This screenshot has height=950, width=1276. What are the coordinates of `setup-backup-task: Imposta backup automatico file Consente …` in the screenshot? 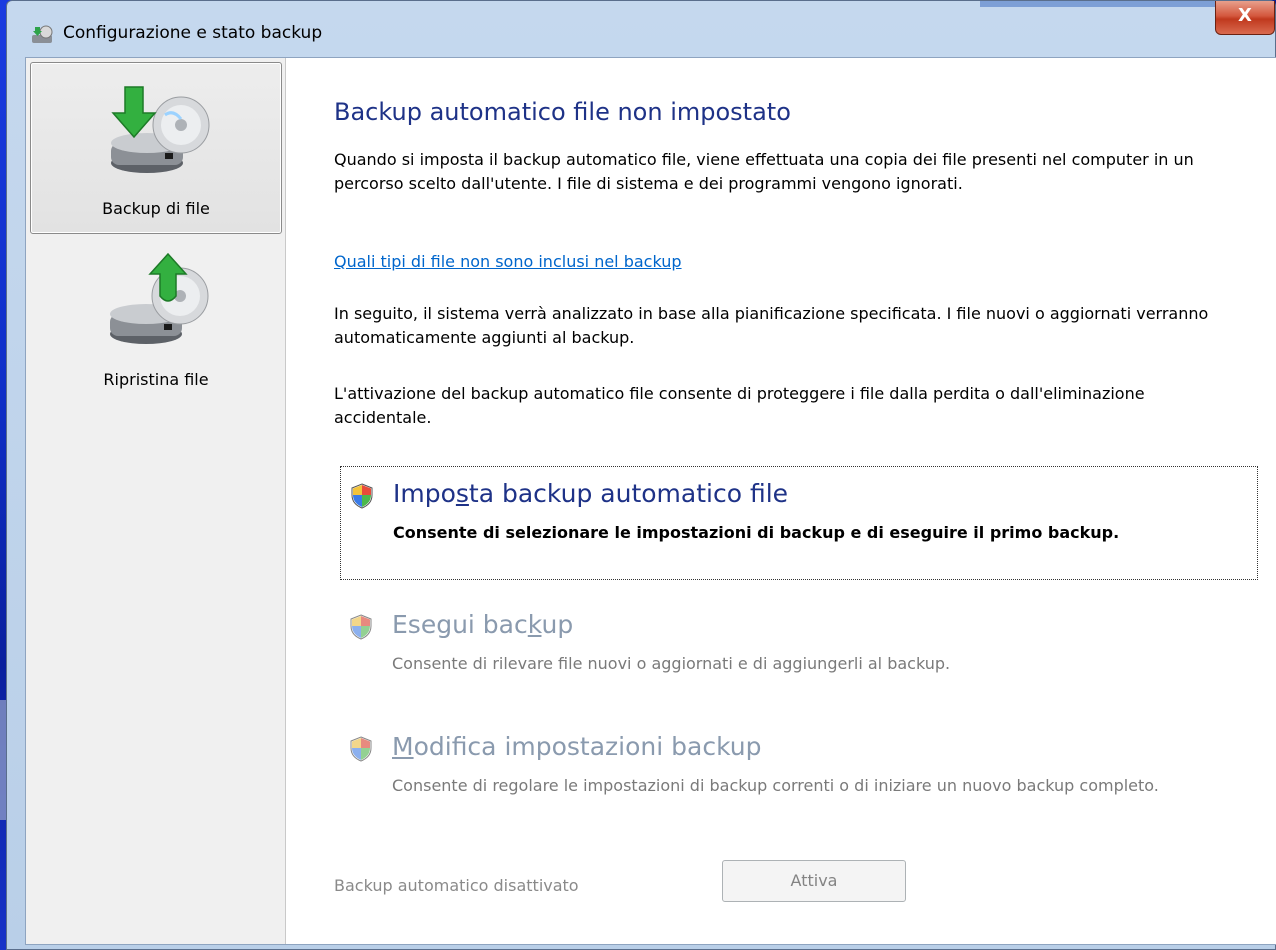 It's located at (799, 523).